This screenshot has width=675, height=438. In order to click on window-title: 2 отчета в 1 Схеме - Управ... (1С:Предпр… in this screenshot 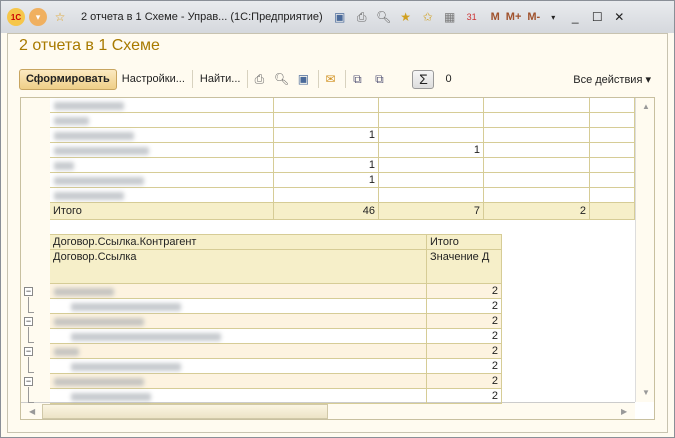, I will do `click(202, 17)`.